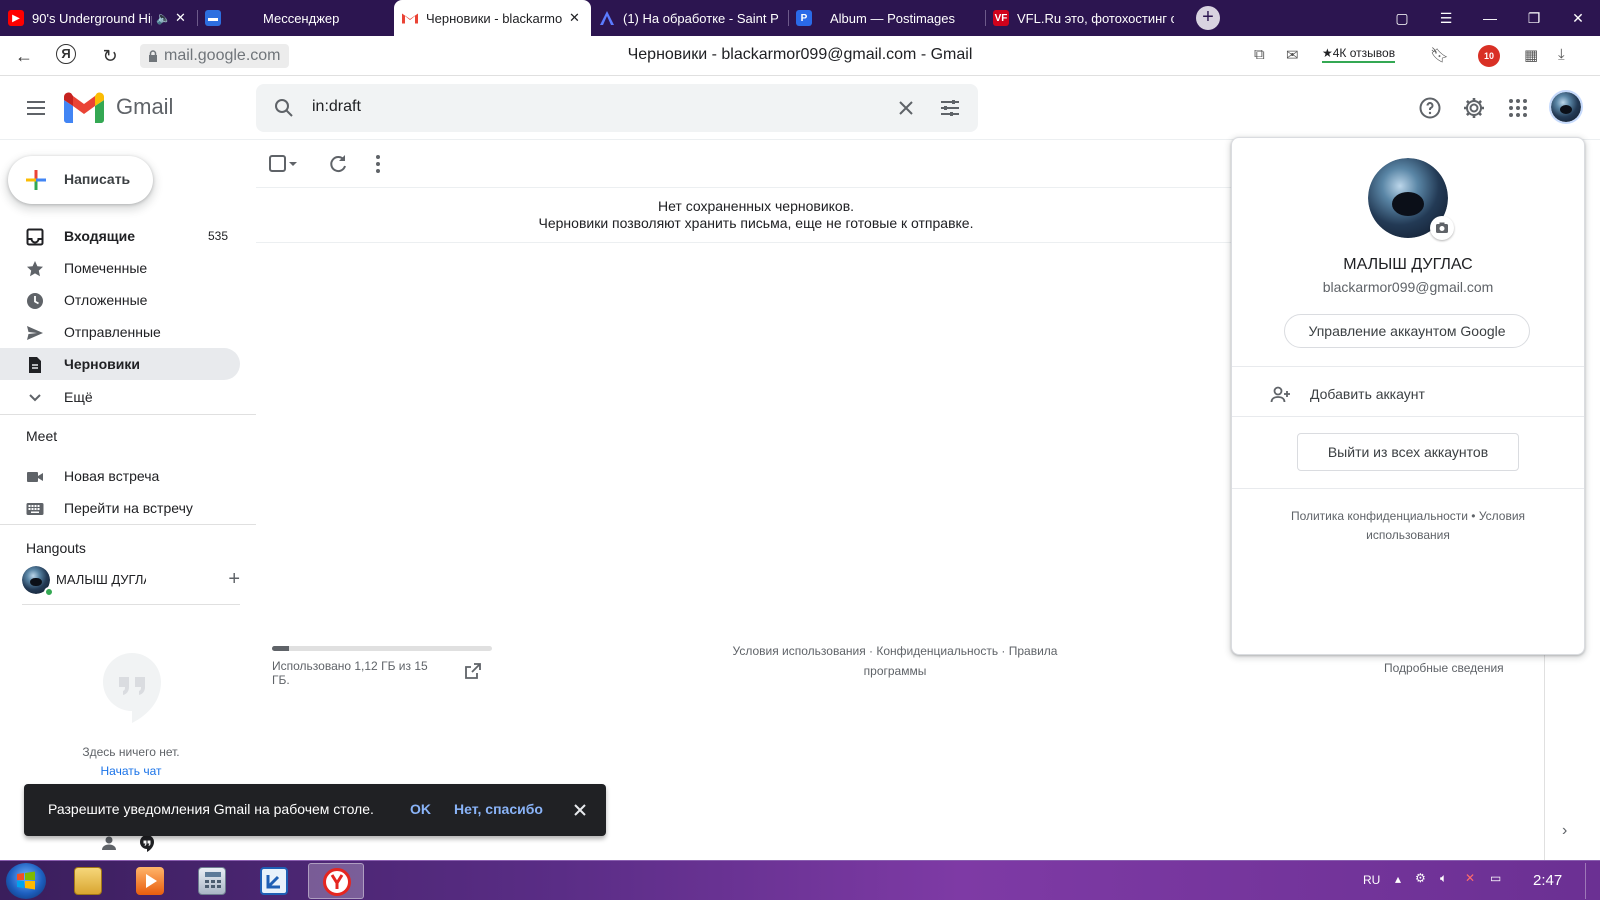 This screenshot has width=1600, height=900. I want to click on folder-icon, so click(88, 881).